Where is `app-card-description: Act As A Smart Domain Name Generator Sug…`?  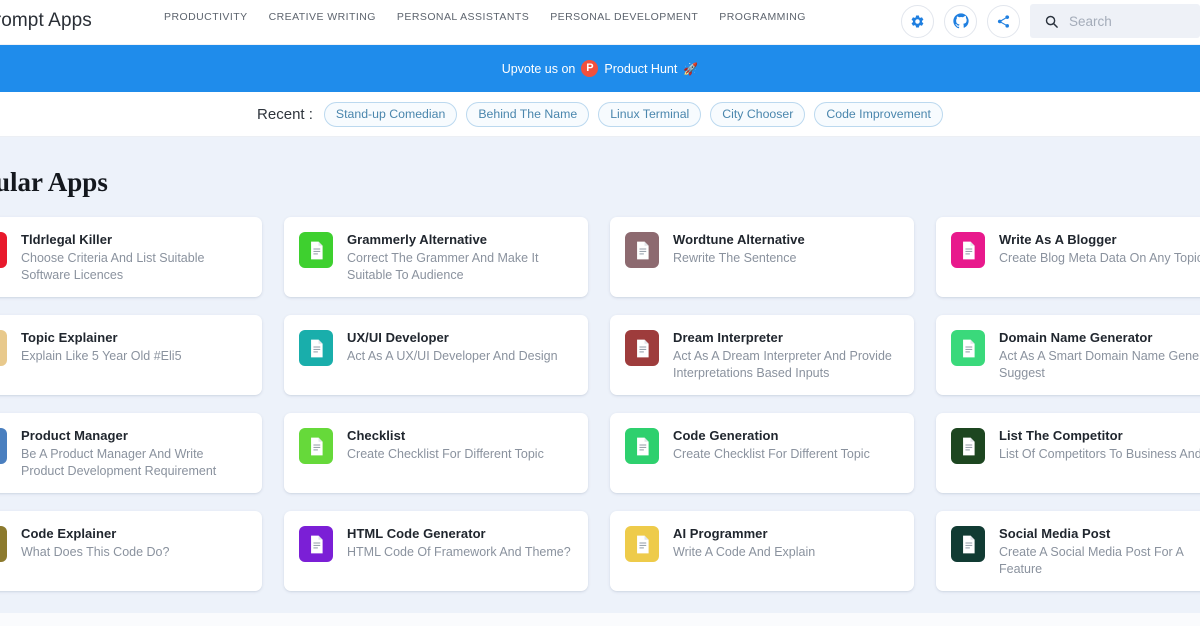 app-card-description: Act As A Smart Domain Name Generator Sug… is located at coordinates (1099, 364).